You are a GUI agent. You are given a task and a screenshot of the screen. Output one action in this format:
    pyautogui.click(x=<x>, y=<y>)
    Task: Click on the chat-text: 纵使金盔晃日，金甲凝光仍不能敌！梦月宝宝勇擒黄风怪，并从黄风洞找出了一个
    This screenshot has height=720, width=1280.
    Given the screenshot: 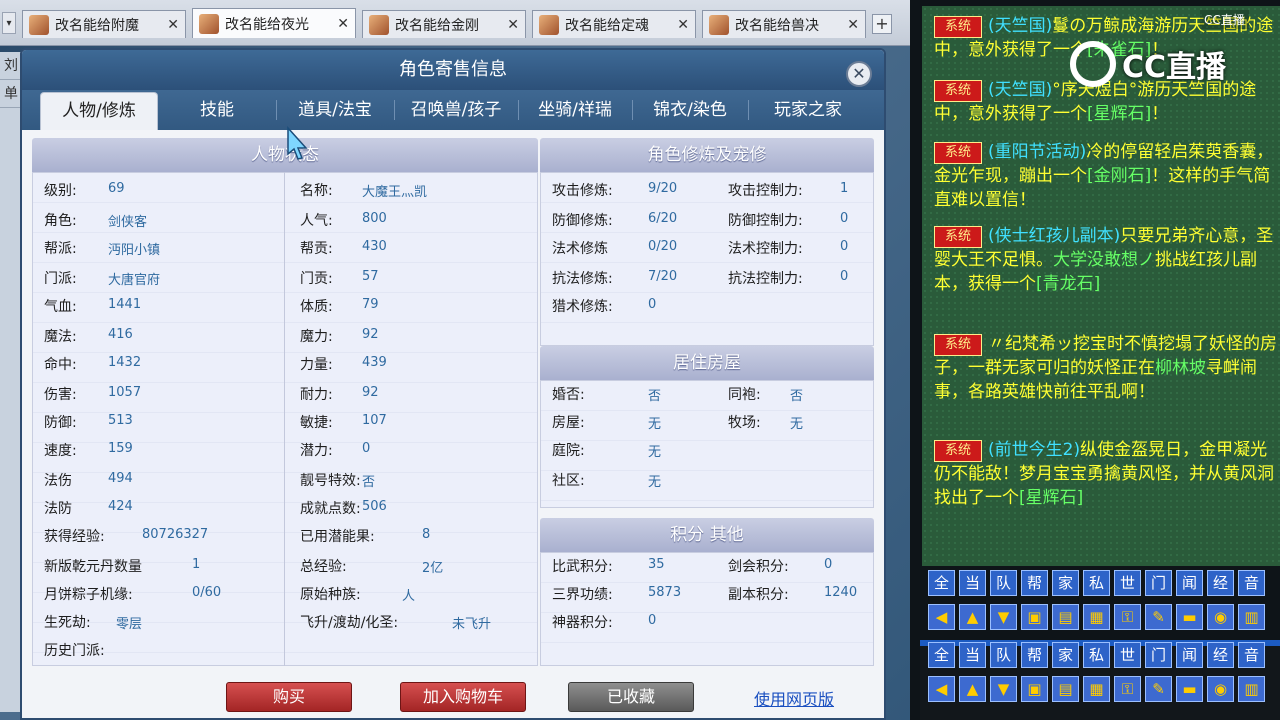 What is the action you would take?
    pyautogui.click(x=1104, y=474)
    